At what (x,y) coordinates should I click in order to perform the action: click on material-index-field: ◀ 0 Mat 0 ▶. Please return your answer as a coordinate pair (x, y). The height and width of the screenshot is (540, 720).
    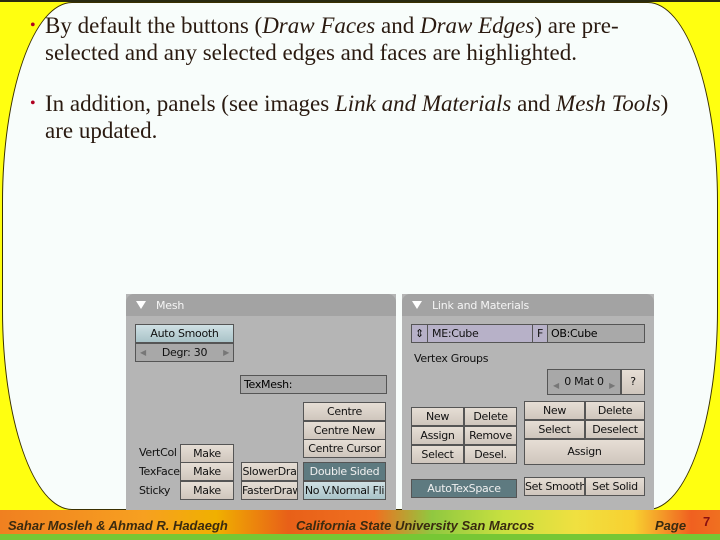
    Looking at the image, I should click on (584, 382).